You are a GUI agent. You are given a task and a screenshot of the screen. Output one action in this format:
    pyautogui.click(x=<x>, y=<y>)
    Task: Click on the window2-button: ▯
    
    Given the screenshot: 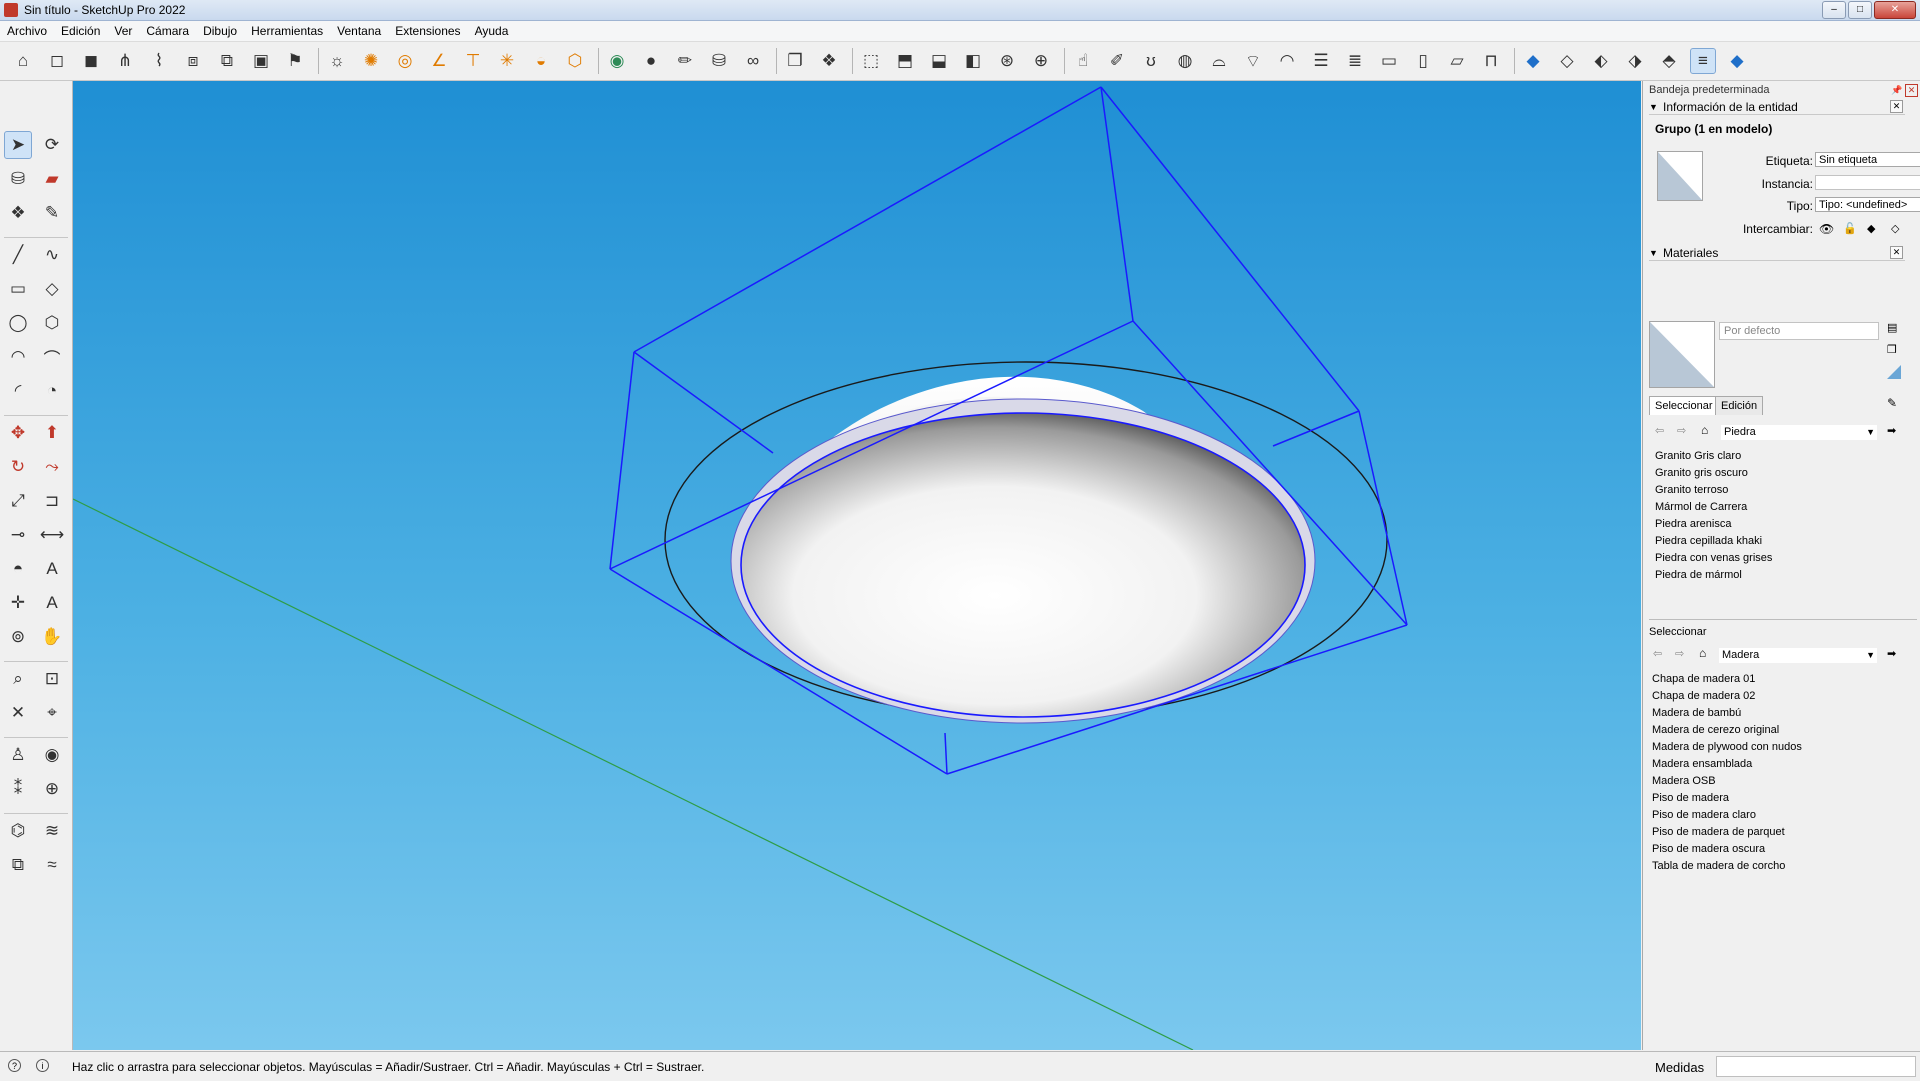 What is the action you would take?
    pyautogui.click(x=1423, y=61)
    